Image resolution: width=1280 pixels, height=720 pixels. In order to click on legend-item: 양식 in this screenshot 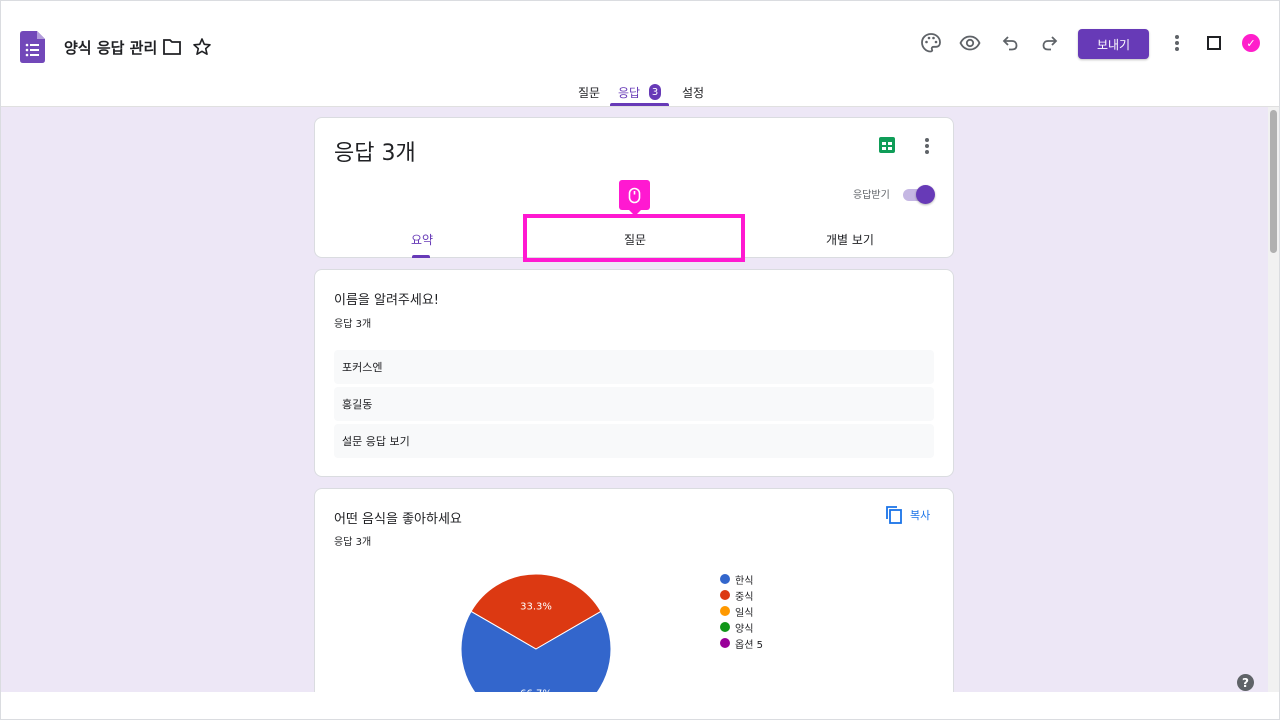, I will do `click(741, 627)`.